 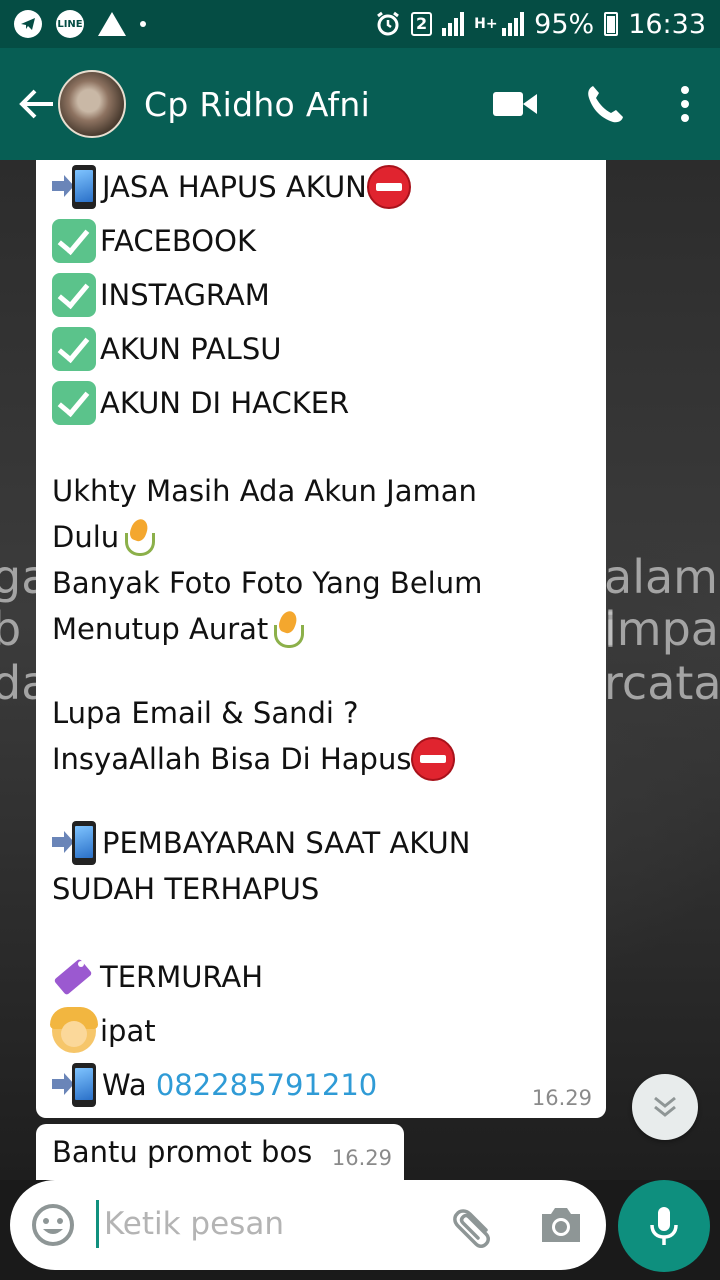 What do you see at coordinates (322, 295) in the screenshot?
I see `message-line: INSTAGRAM` at bounding box center [322, 295].